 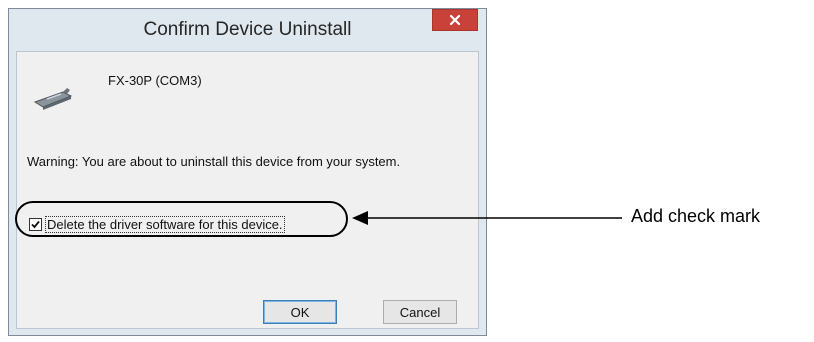 I want to click on highlight-ellipse, so click(x=181, y=219).